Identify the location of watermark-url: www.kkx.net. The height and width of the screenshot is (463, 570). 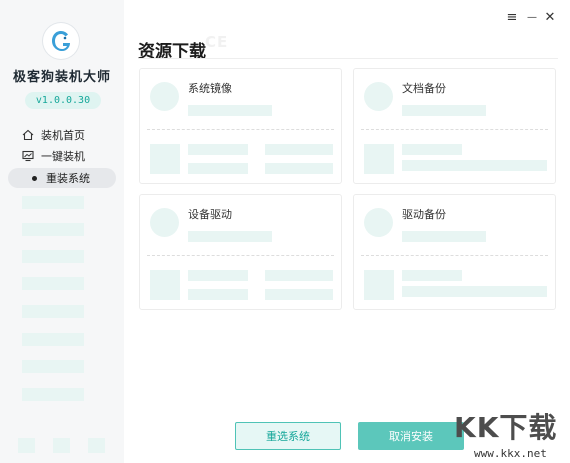
(510, 453).